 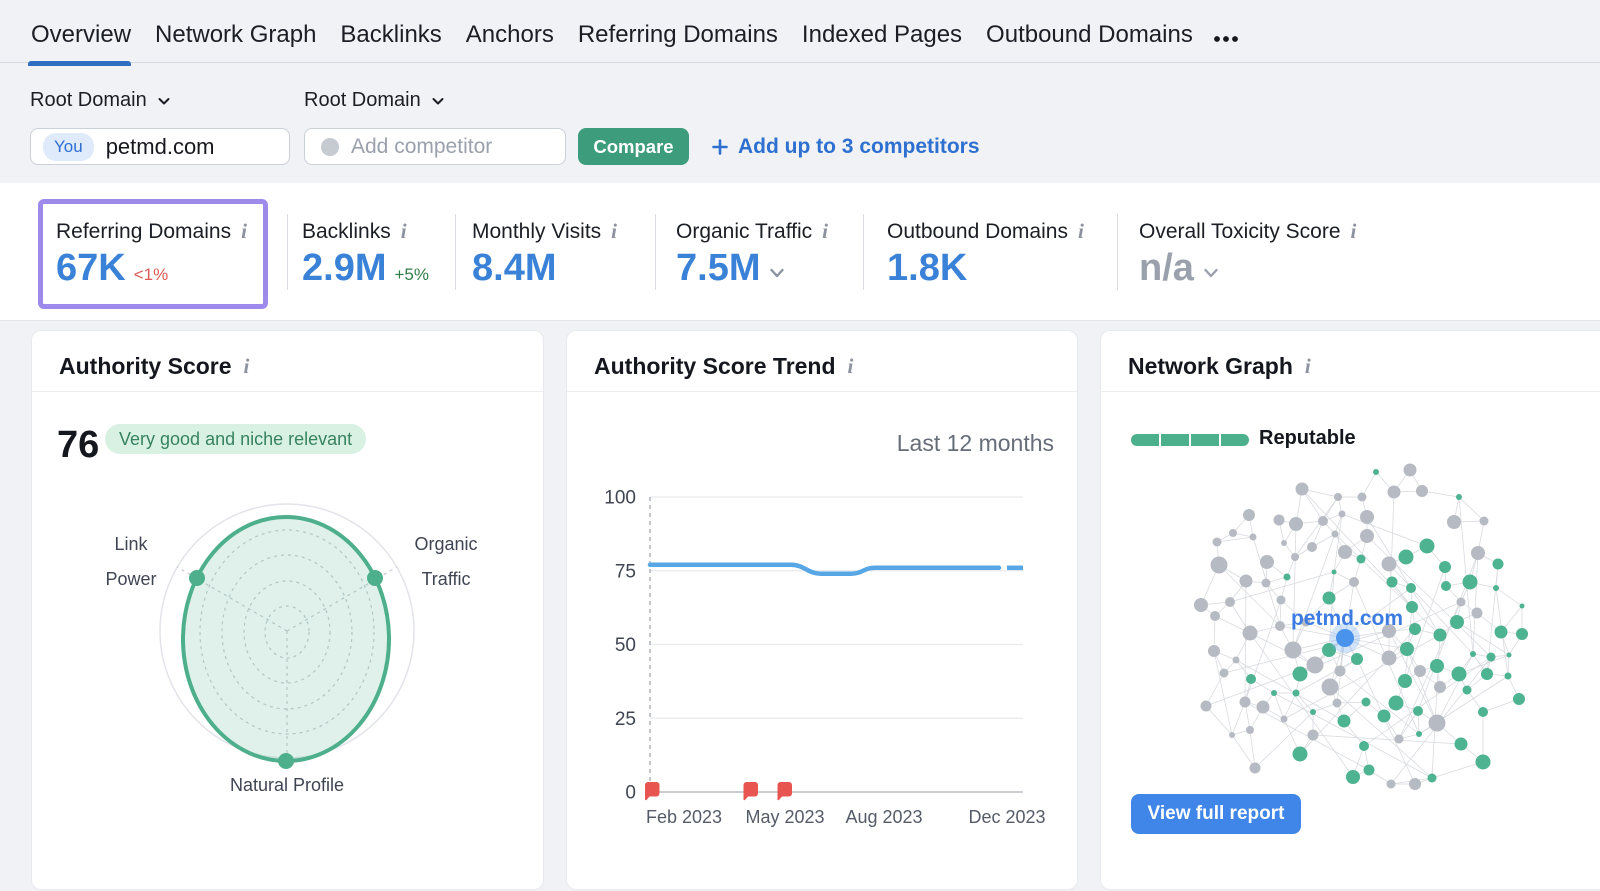 What do you see at coordinates (625, 719) in the screenshot?
I see `svg-text: 25` at bounding box center [625, 719].